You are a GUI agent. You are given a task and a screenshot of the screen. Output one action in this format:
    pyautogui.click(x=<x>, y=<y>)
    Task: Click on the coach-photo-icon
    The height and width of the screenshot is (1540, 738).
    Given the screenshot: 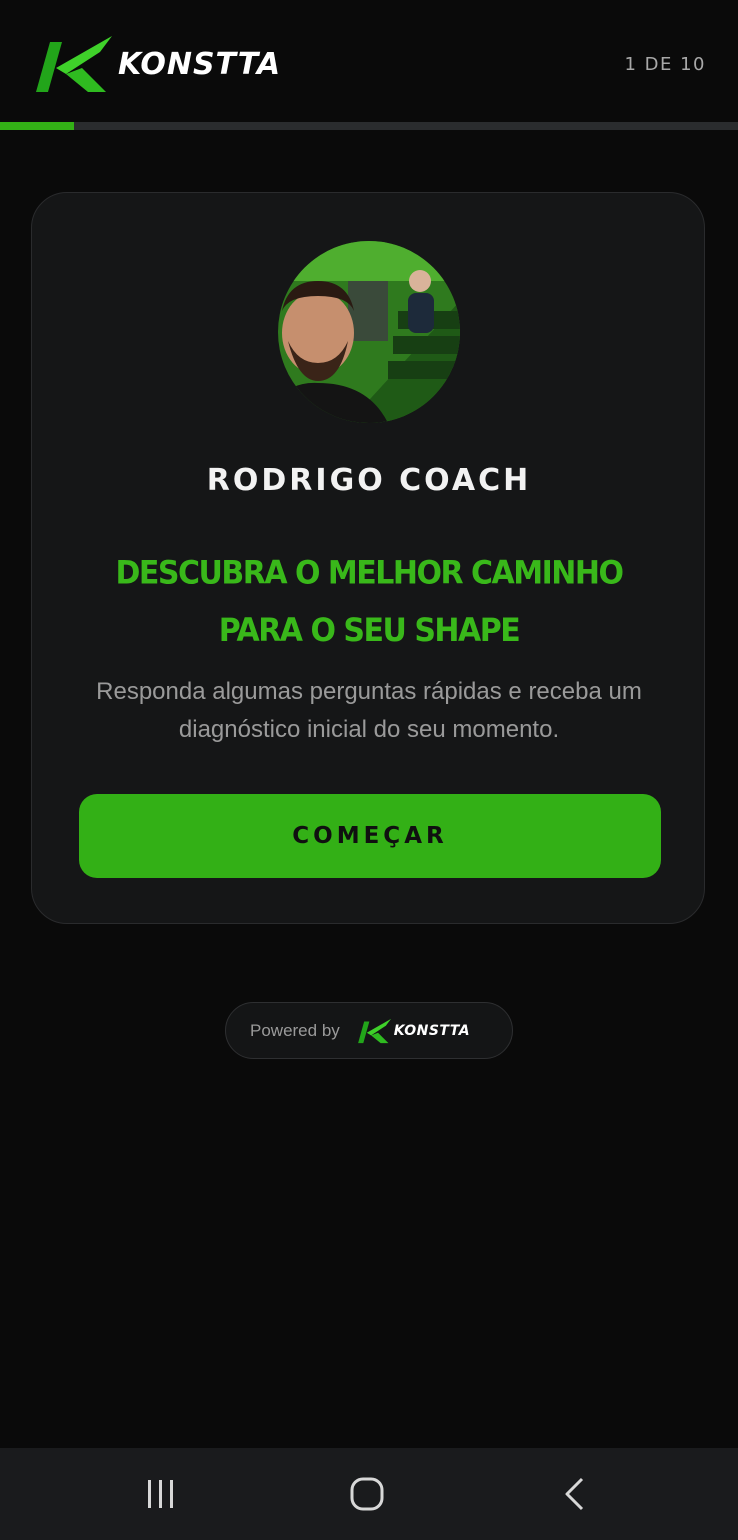 What is the action you would take?
    pyautogui.click(x=369, y=332)
    